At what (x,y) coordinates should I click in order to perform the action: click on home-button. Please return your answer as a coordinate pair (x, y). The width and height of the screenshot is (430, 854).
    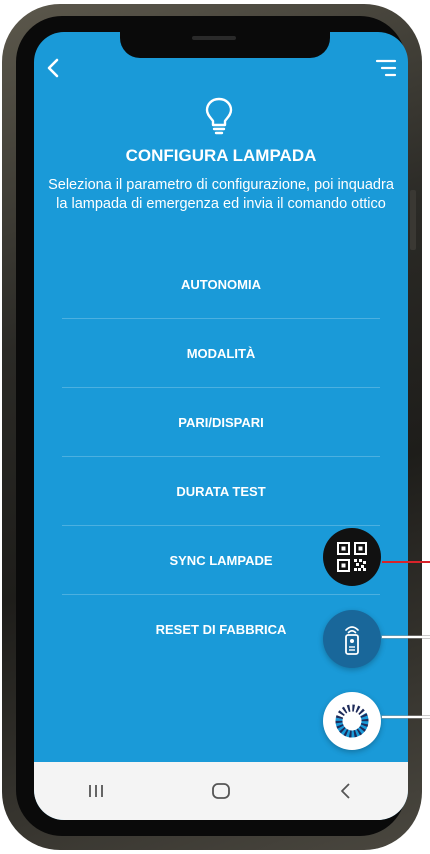
    Looking at the image, I should click on (221, 791).